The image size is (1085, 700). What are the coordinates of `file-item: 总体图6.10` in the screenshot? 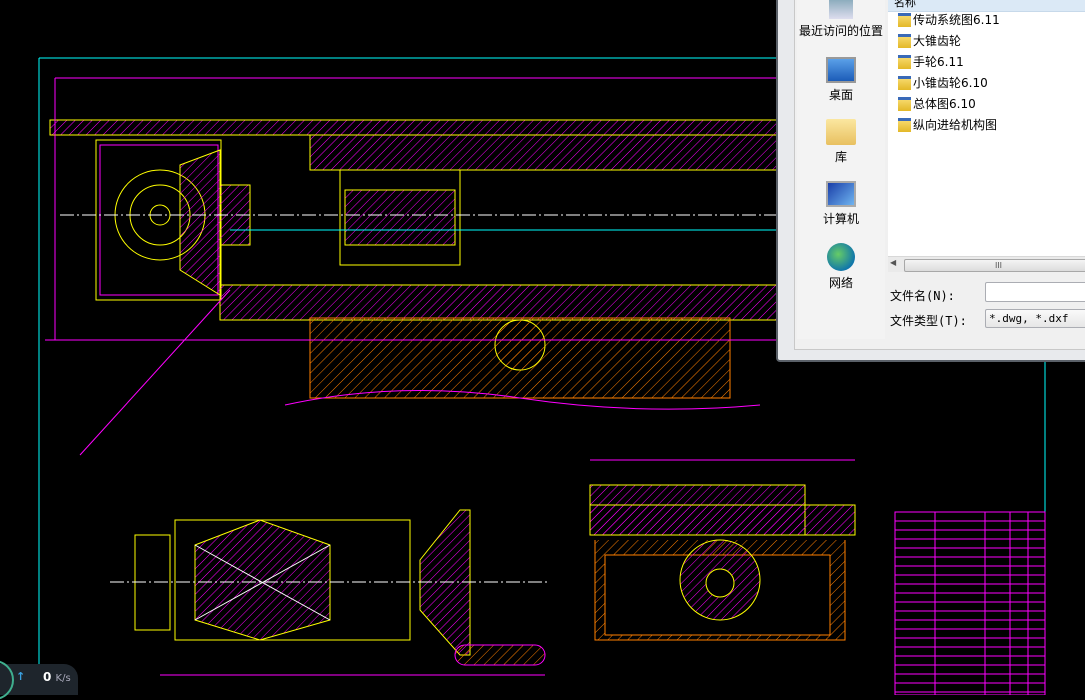 It's located at (937, 104).